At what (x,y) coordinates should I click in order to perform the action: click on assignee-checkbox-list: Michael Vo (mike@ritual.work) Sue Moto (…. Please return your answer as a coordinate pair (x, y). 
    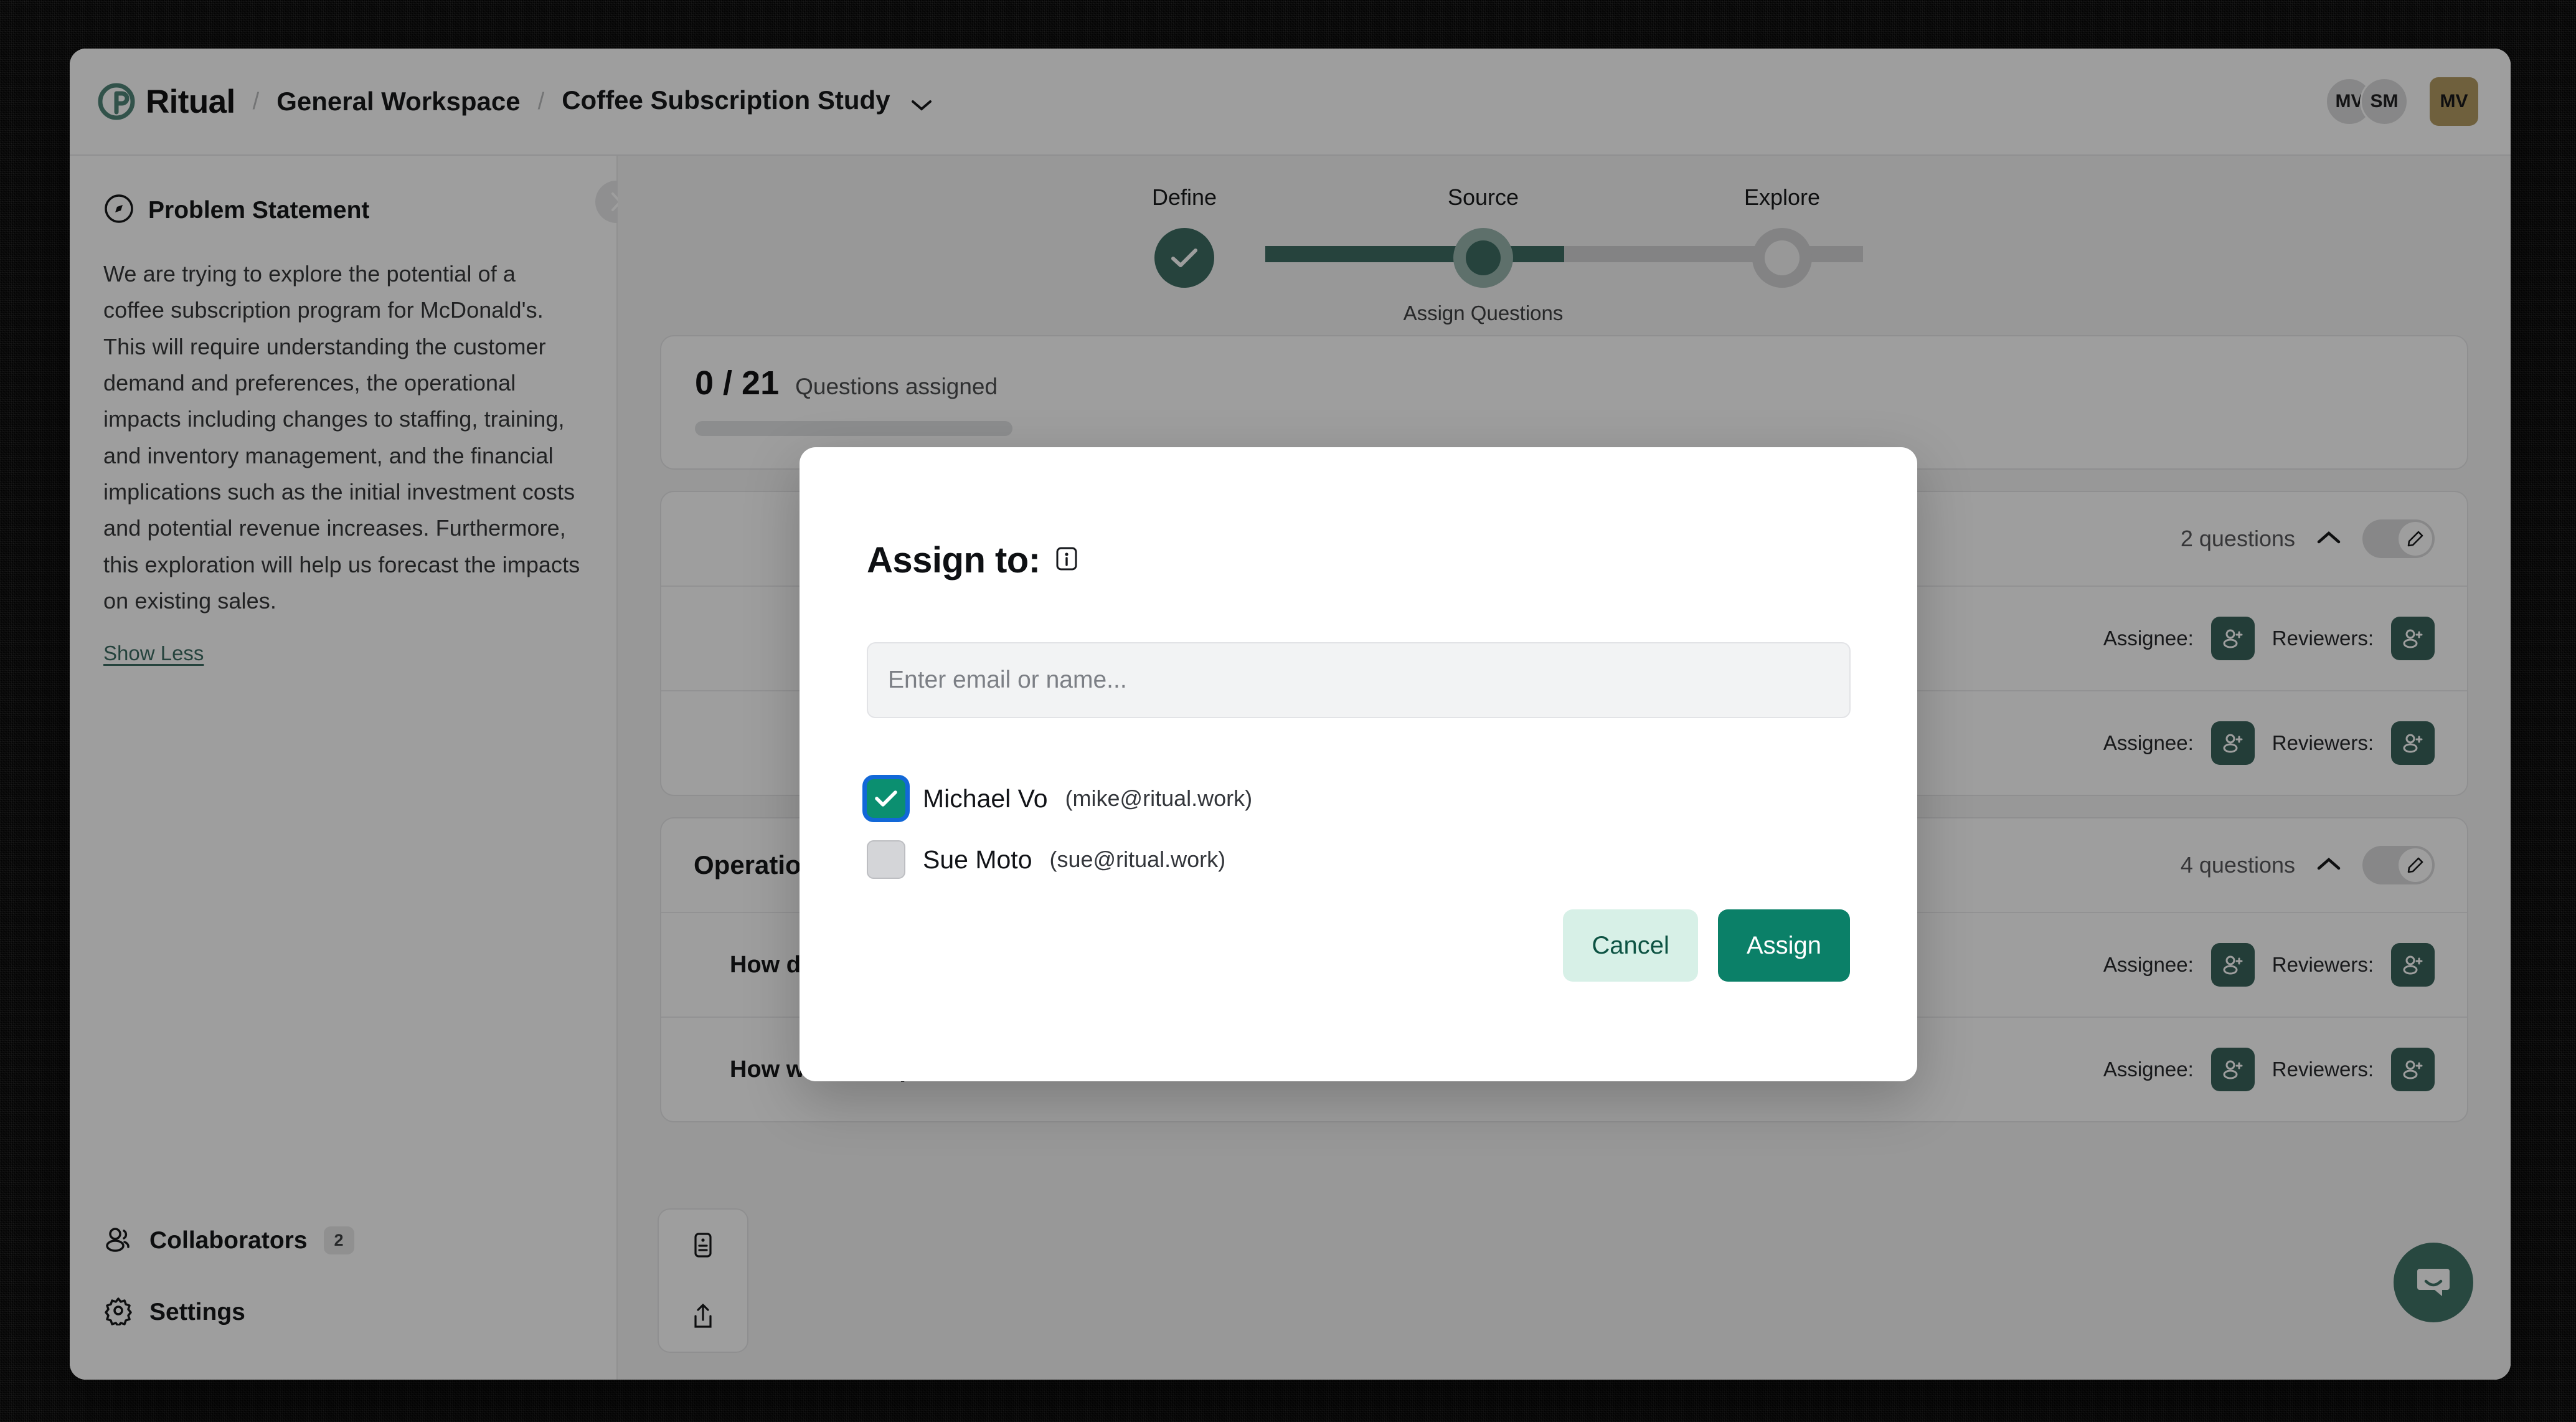
    Looking at the image, I should click on (1359, 829).